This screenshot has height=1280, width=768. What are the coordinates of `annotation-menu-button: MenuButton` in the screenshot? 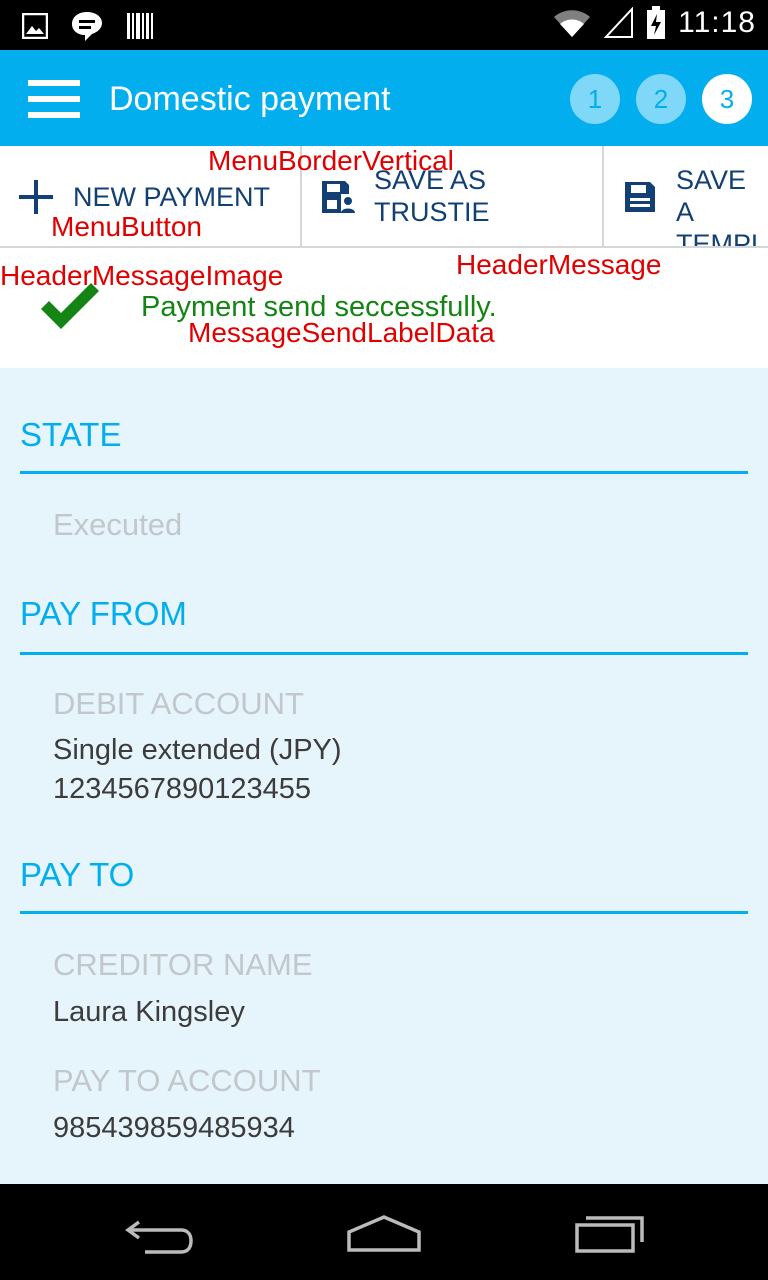 It's located at (126, 226).